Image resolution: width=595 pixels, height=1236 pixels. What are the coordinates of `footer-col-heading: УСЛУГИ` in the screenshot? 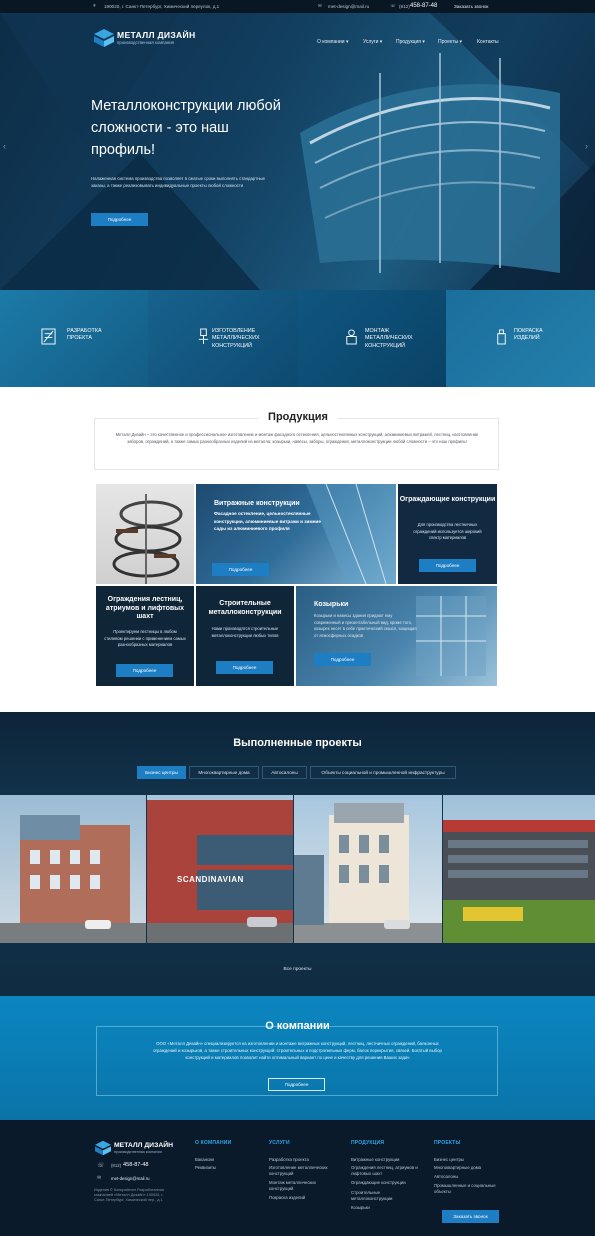 It's located at (279, 1143).